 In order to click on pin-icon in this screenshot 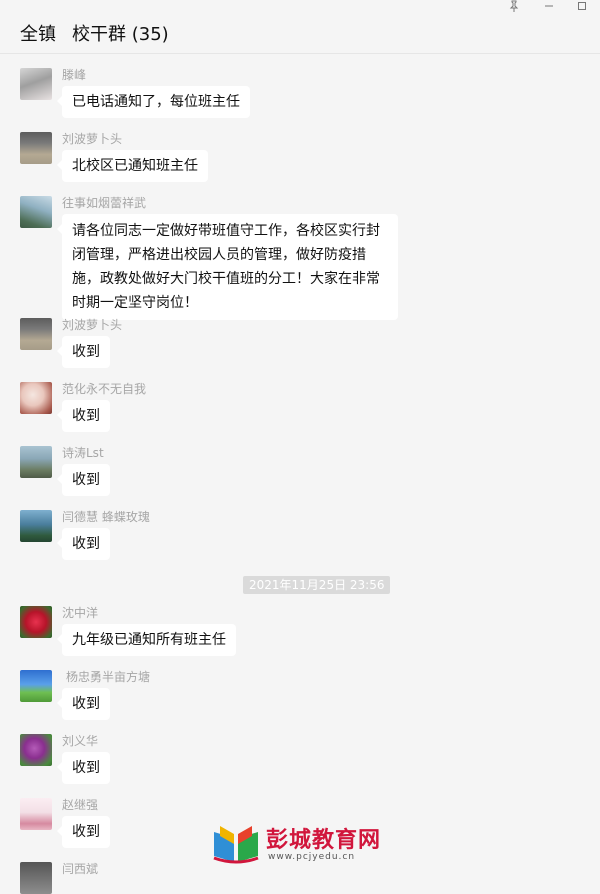, I will do `click(514, 7)`.